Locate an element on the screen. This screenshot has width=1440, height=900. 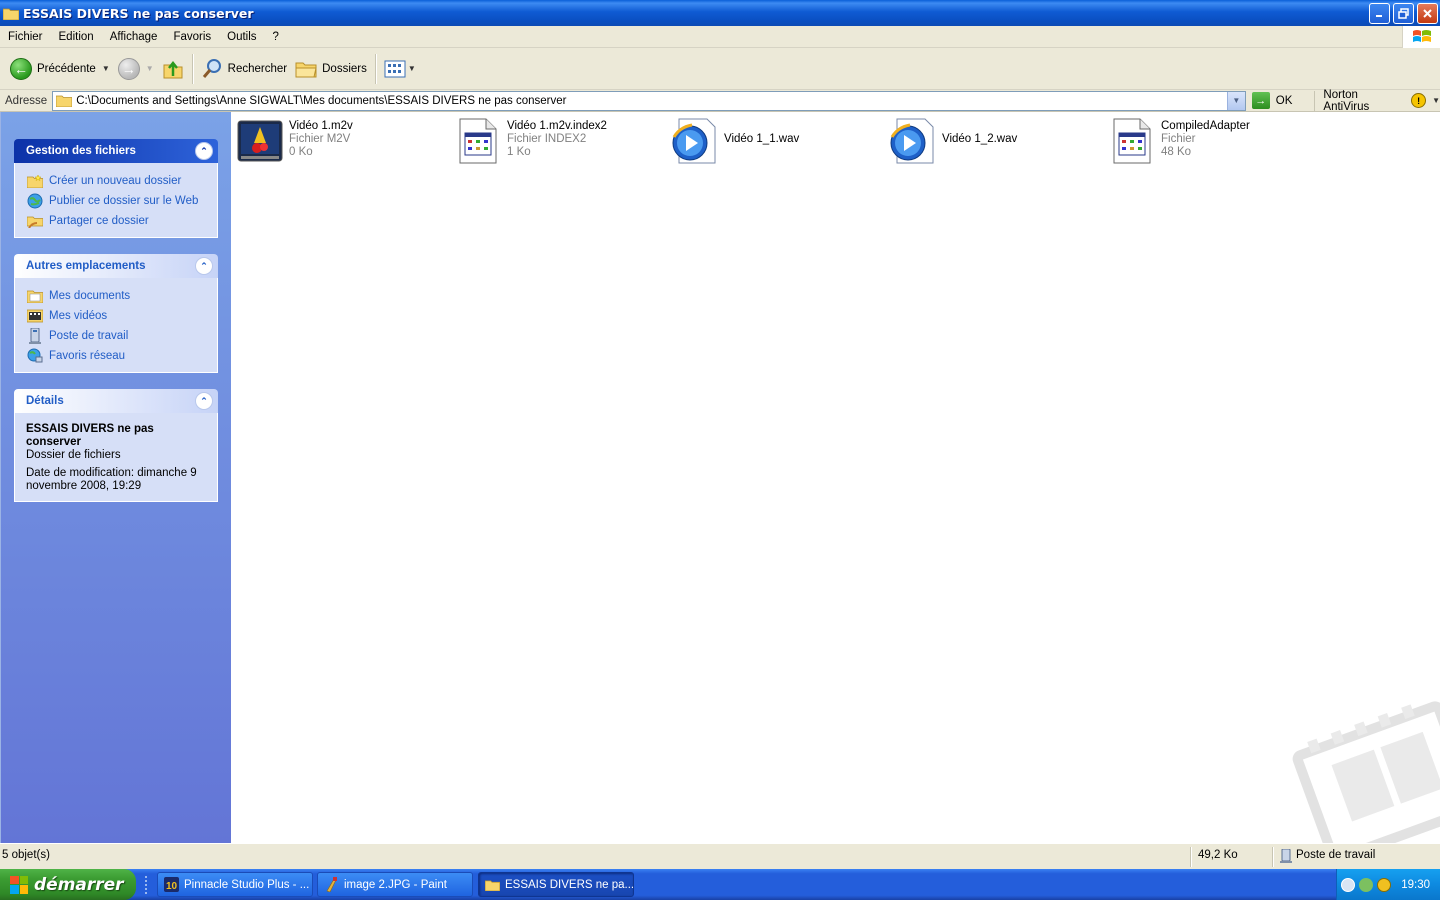
start-button: démarrer is located at coordinates (68, 884).